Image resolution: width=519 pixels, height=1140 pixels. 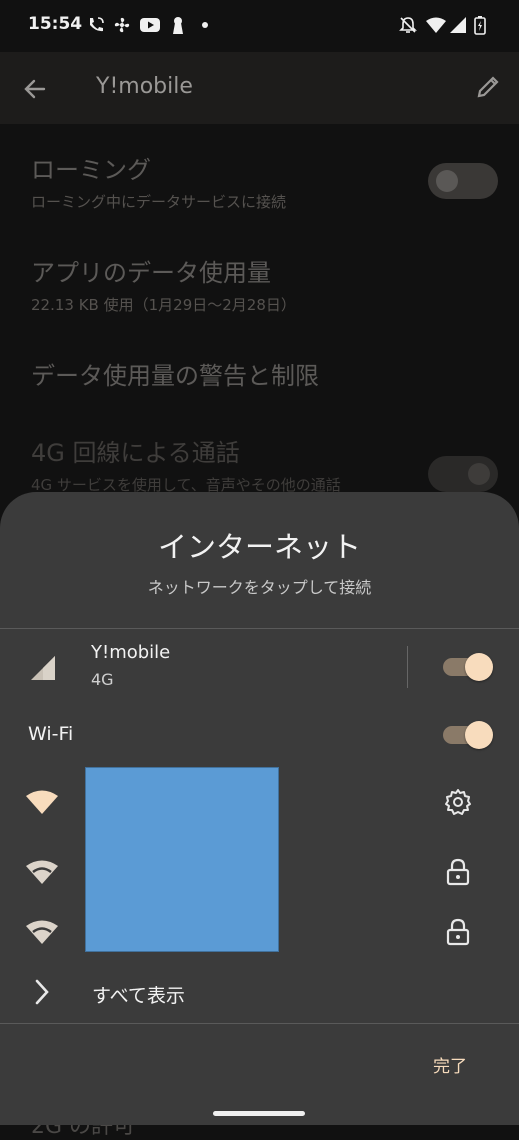 What do you see at coordinates (463, 181) in the screenshot?
I see `roaming-toggle` at bounding box center [463, 181].